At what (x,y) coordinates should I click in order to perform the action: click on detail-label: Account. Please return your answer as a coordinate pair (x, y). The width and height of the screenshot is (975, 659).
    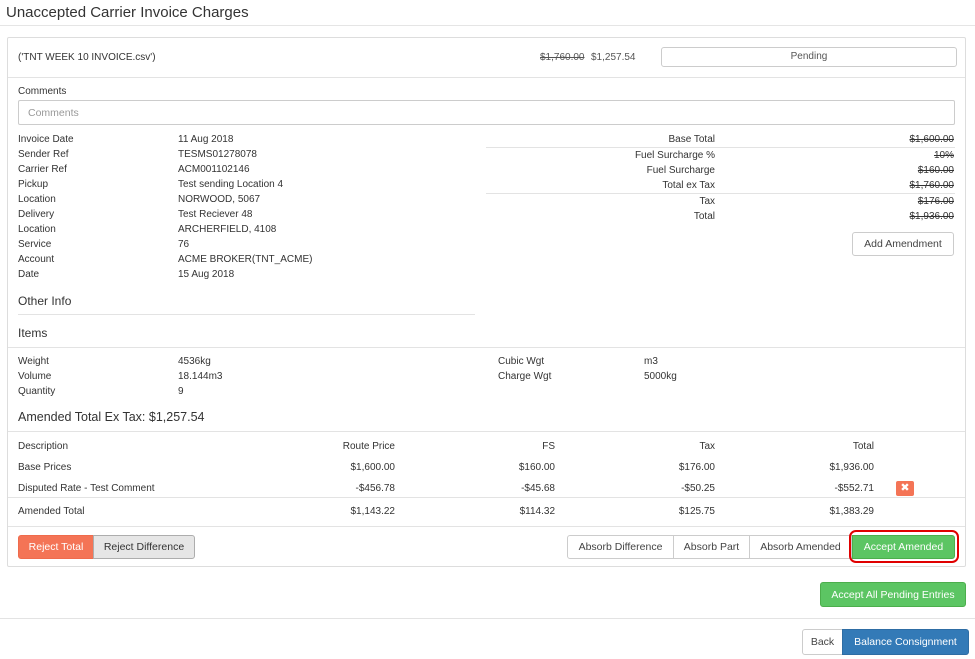
    Looking at the image, I should click on (36, 259).